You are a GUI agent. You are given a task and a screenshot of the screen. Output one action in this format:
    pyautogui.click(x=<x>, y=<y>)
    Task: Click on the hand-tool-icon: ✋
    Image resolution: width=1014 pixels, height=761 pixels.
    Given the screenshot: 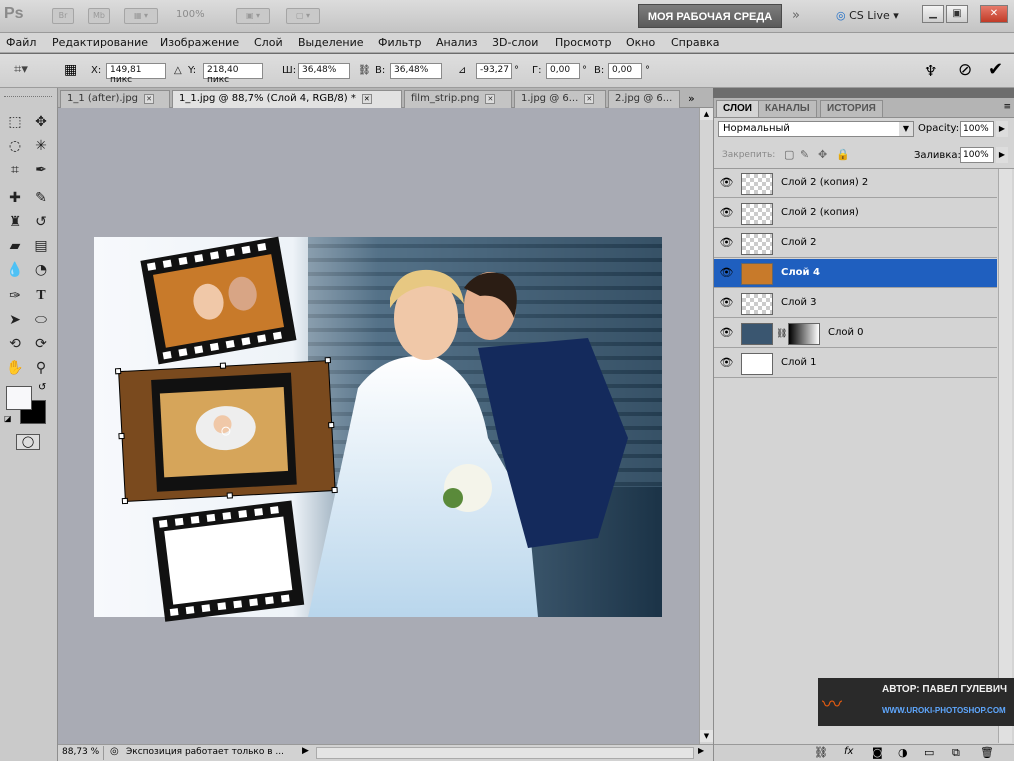 What is the action you would take?
    pyautogui.click(x=15, y=368)
    